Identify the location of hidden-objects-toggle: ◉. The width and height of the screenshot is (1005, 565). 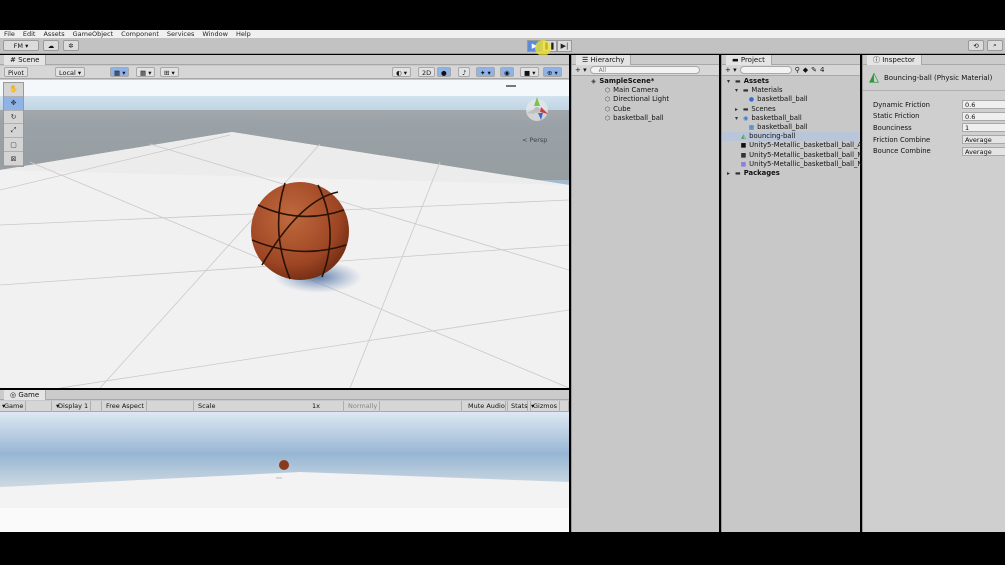
(507, 72).